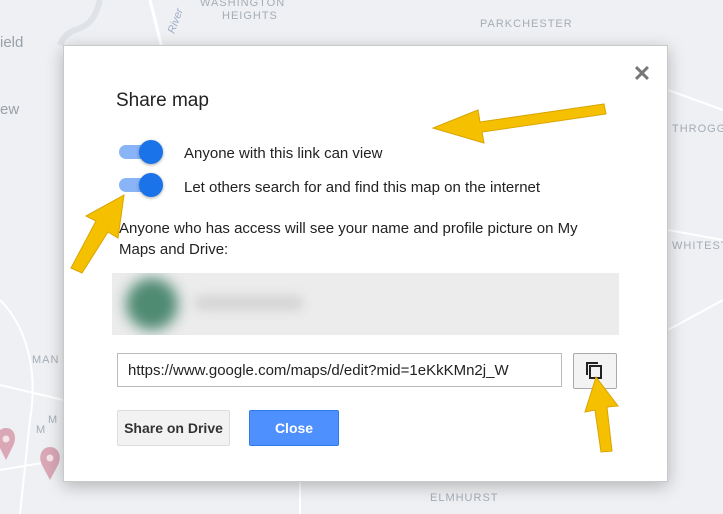 This screenshot has width=723, height=514. What do you see at coordinates (162, 100) in the screenshot?
I see `dialog-title: Share map` at bounding box center [162, 100].